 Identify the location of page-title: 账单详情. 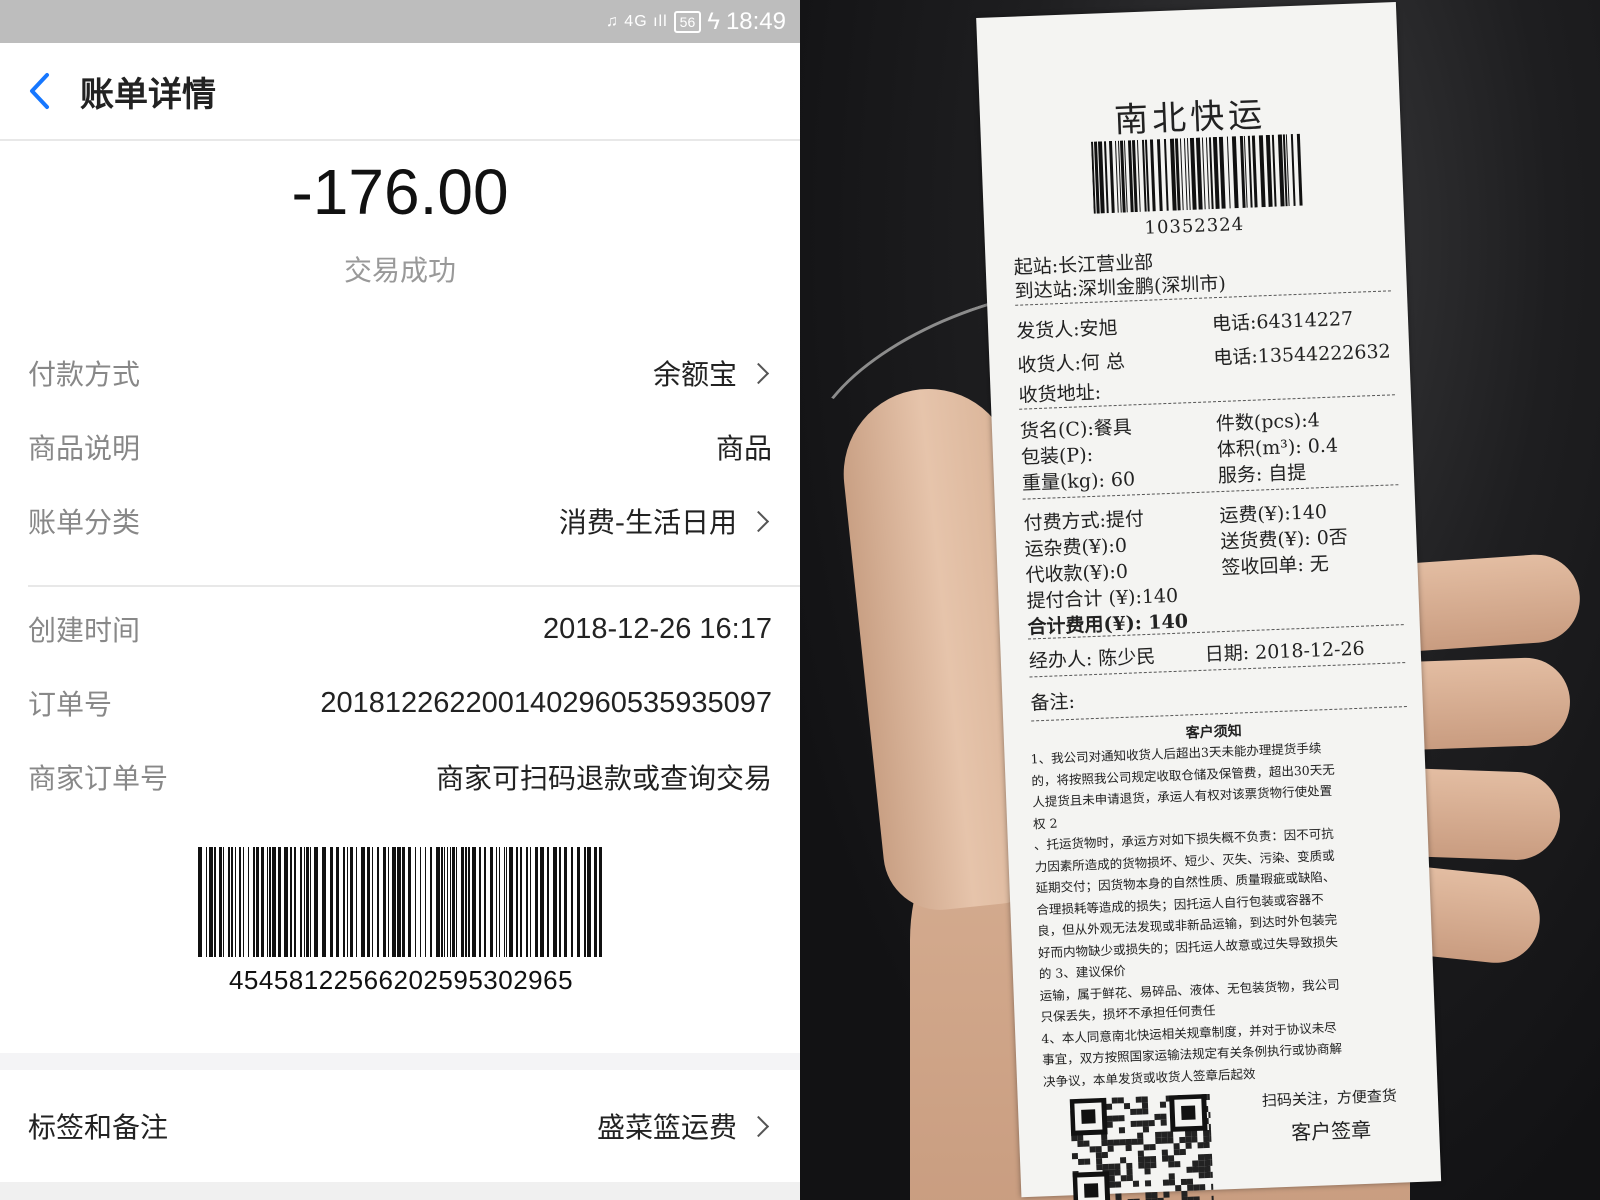
(148, 94).